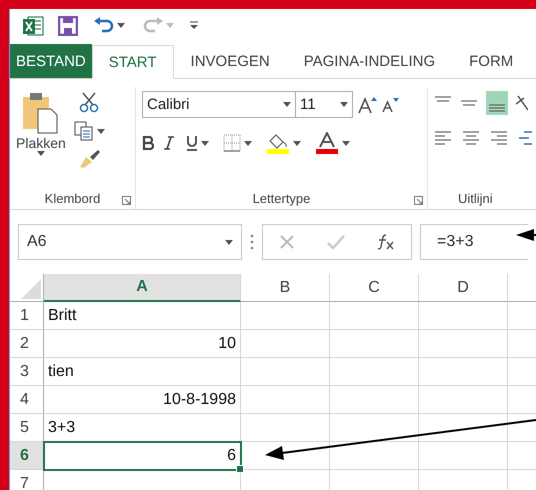 The image size is (536, 490). What do you see at coordinates (471, 138) in the screenshot?
I see `align-center-icon` at bounding box center [471, 138].